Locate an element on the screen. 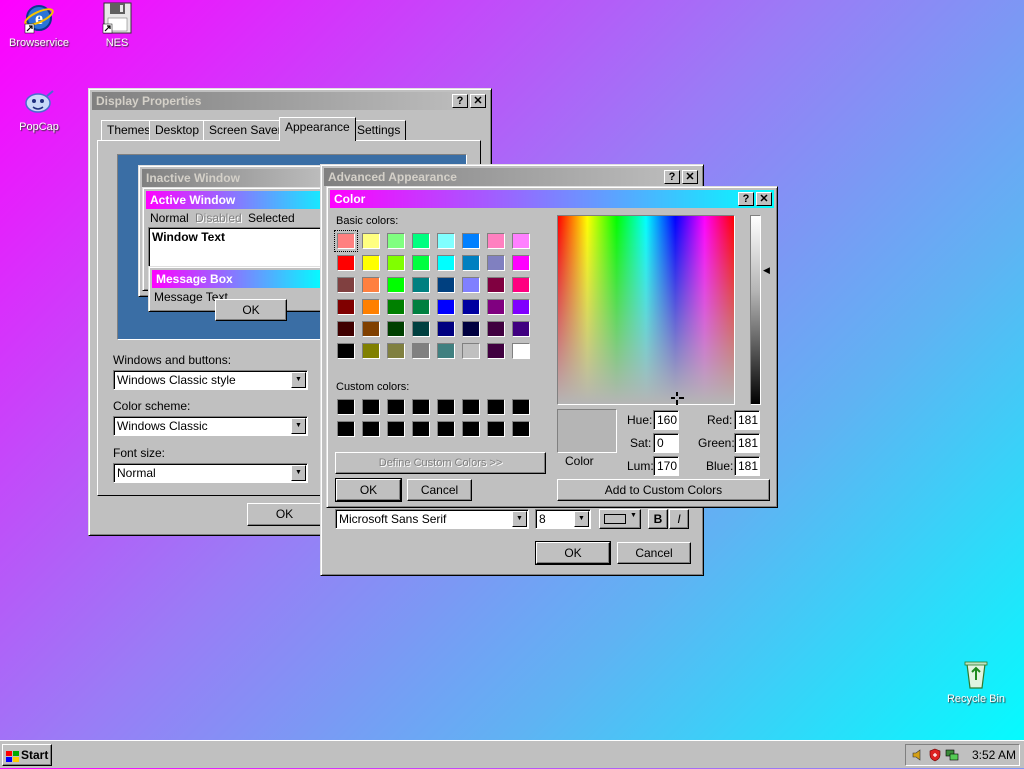 This screenshot has width=1024, height=769. font-select: Microsoft Sans Serif ▼ is located at coordinates (432, 519).